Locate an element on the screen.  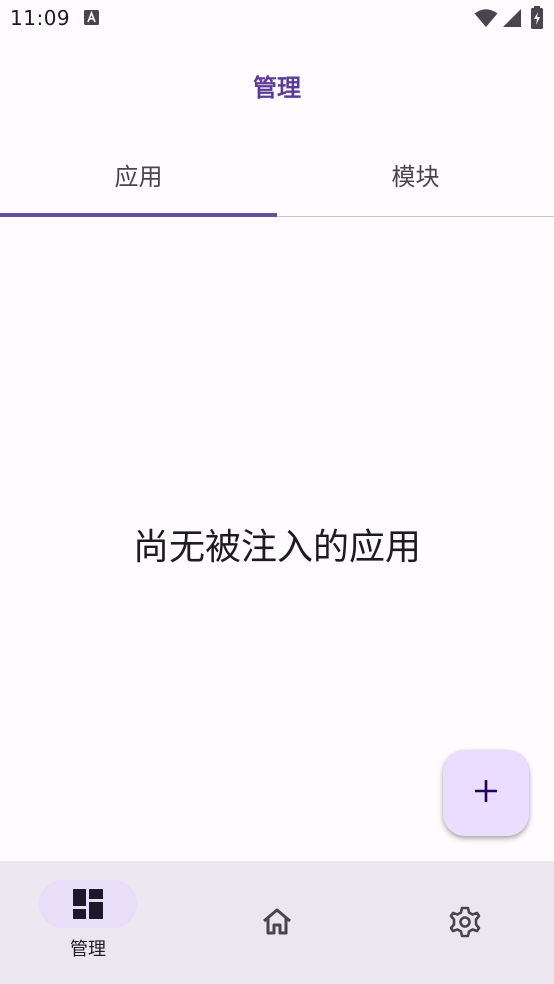
add-fab-button is located at coordinates (486, 793).